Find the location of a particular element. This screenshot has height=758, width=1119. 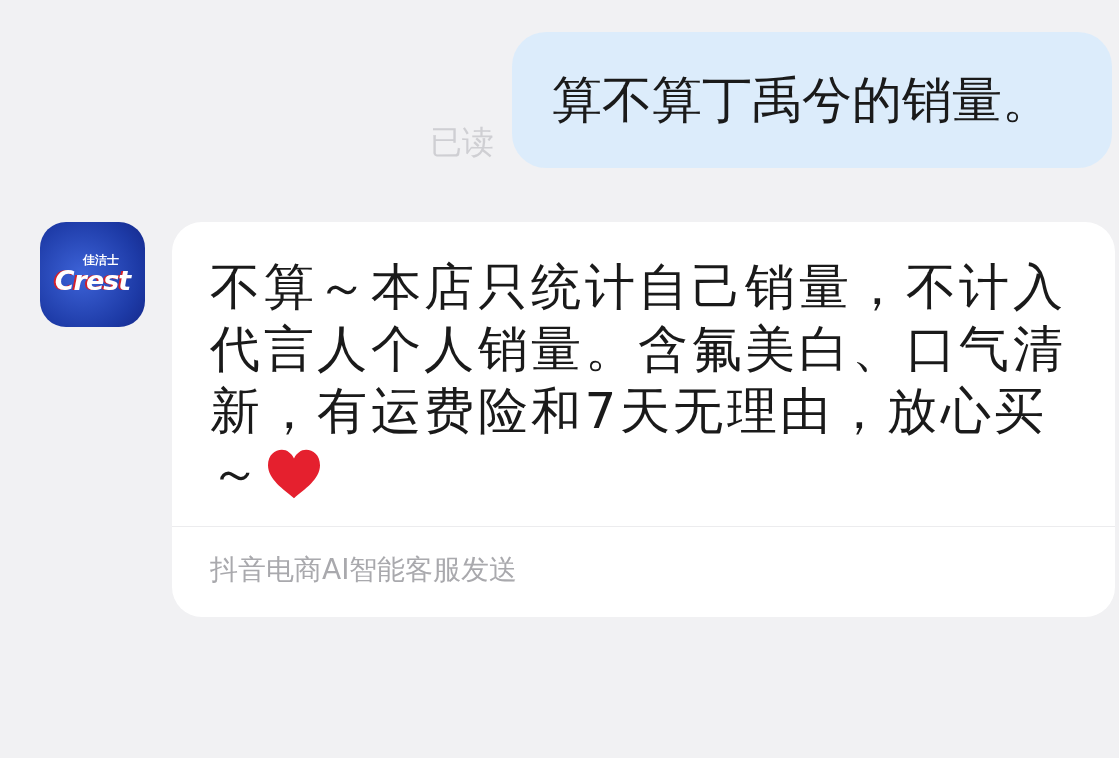

message-text: ～ is located at coordinates (237, 473).